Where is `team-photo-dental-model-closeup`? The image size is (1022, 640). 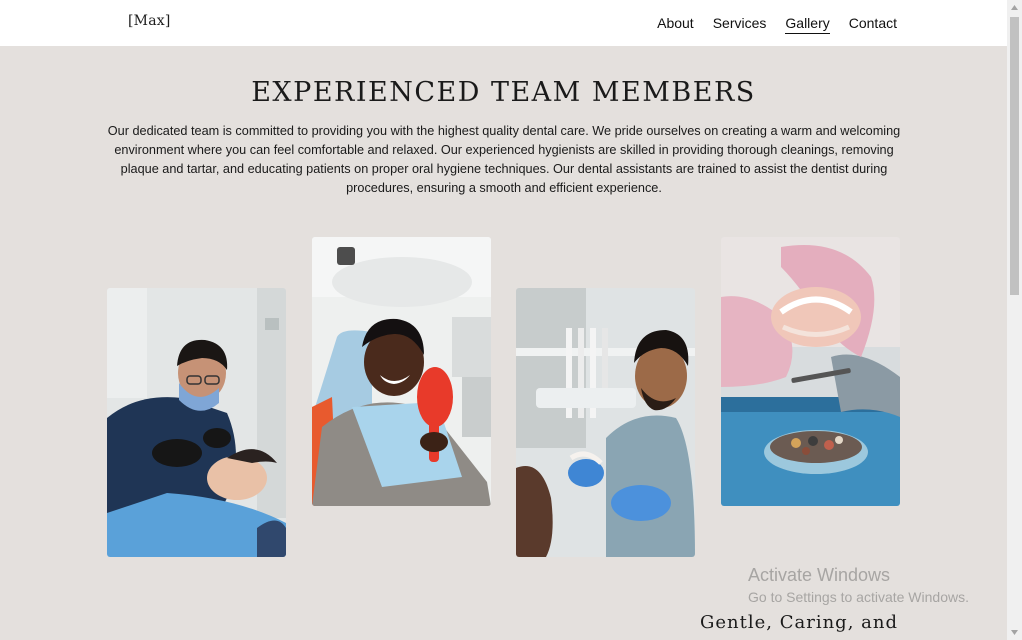
team-photo-dental-model-closeup is located at coordinates (810, 371).